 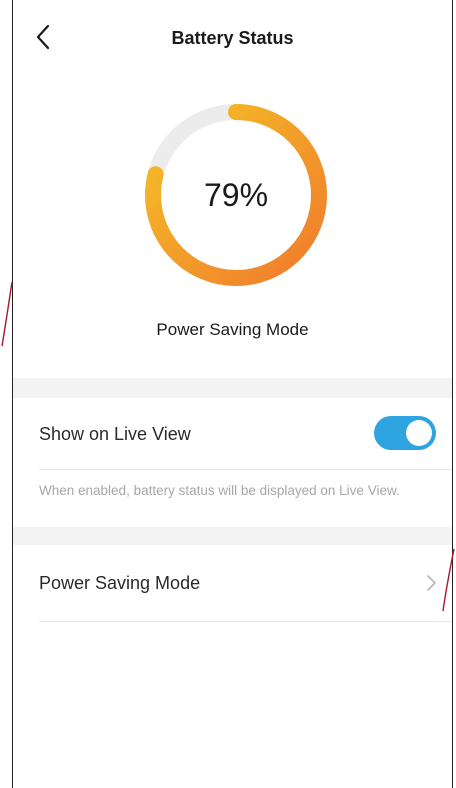 What do you see at coordinates (232, 434) in the screenshot?
I see `show-on-live-view-row: Show on Live View` at bounding box center [232, 434].